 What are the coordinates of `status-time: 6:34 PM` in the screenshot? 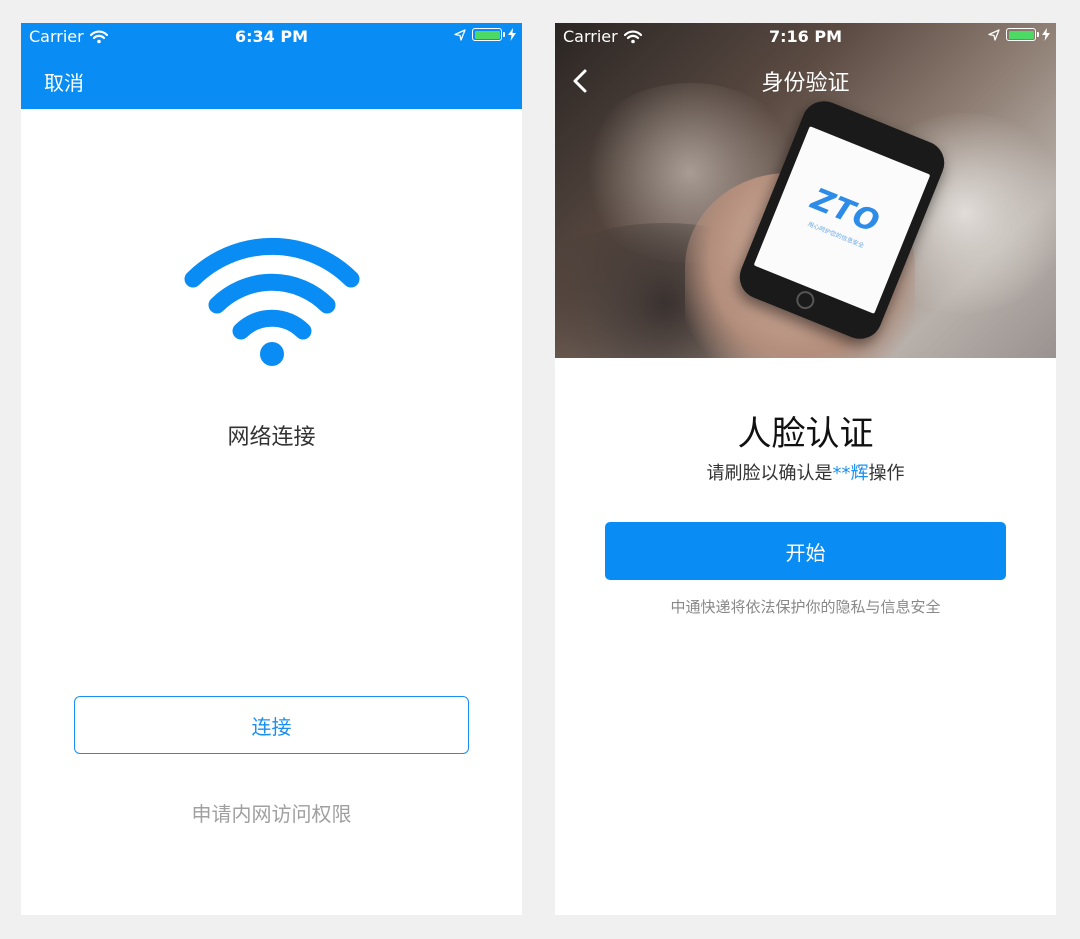 It's located at (271, 36).